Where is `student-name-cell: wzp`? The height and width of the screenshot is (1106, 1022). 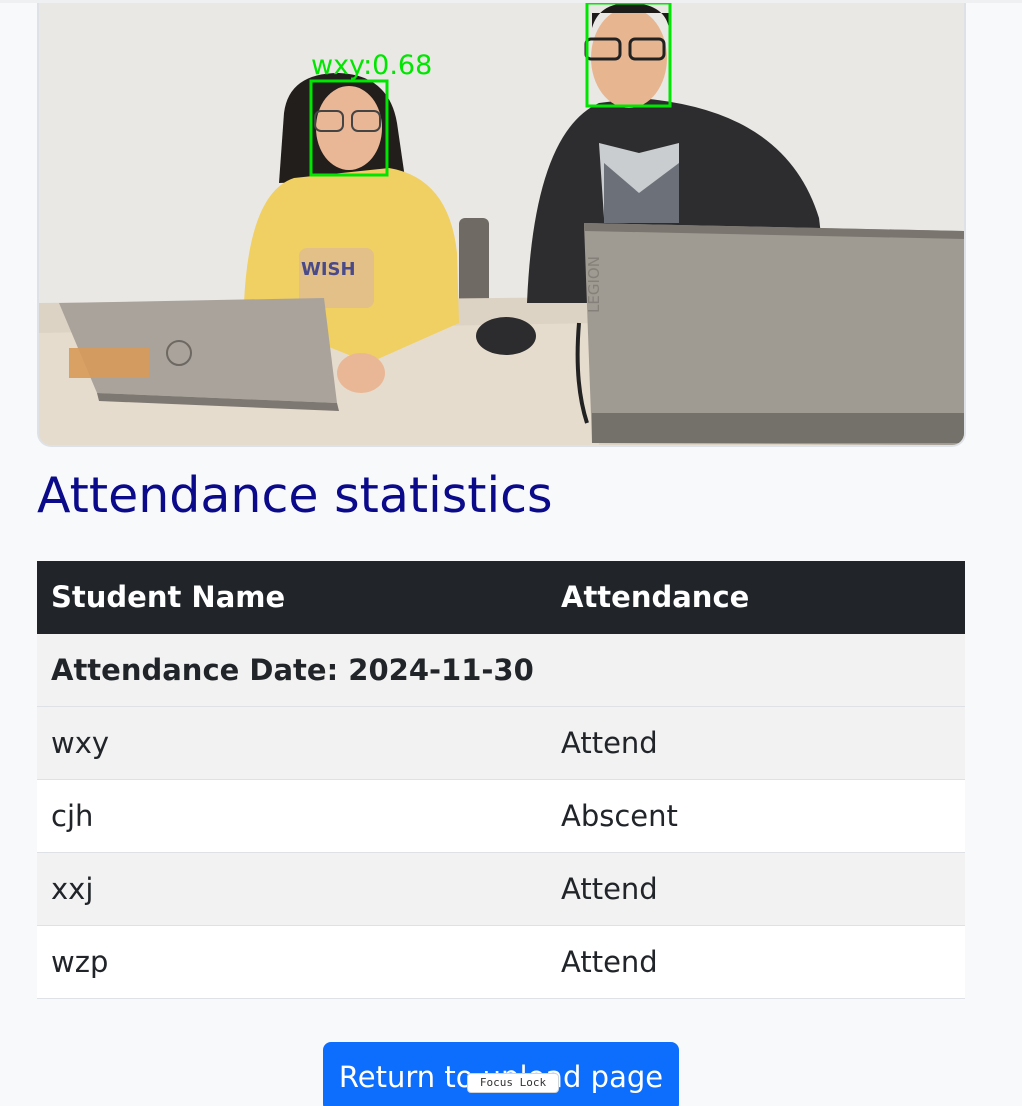
student-name-cell: wzp is located at coordinates (292, 962).